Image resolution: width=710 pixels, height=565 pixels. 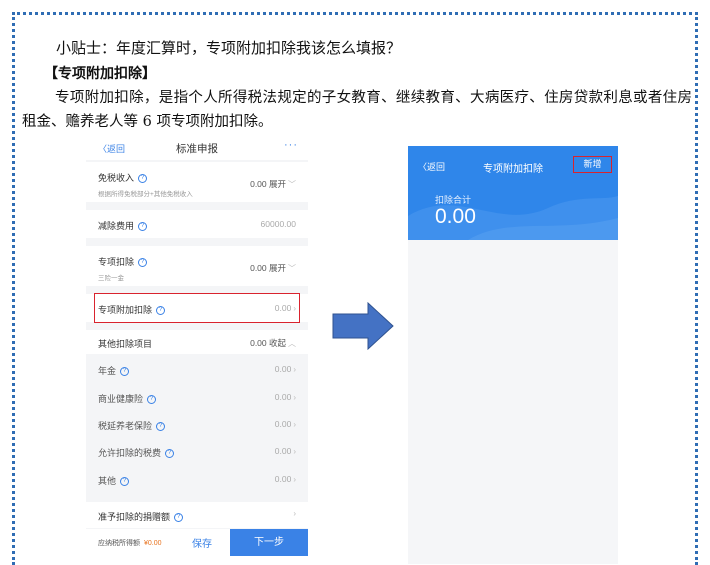 What do you see at coordinates (202, 542) in the screenshot?
I see `save-button: 保存` at bounding box center [202, 542].